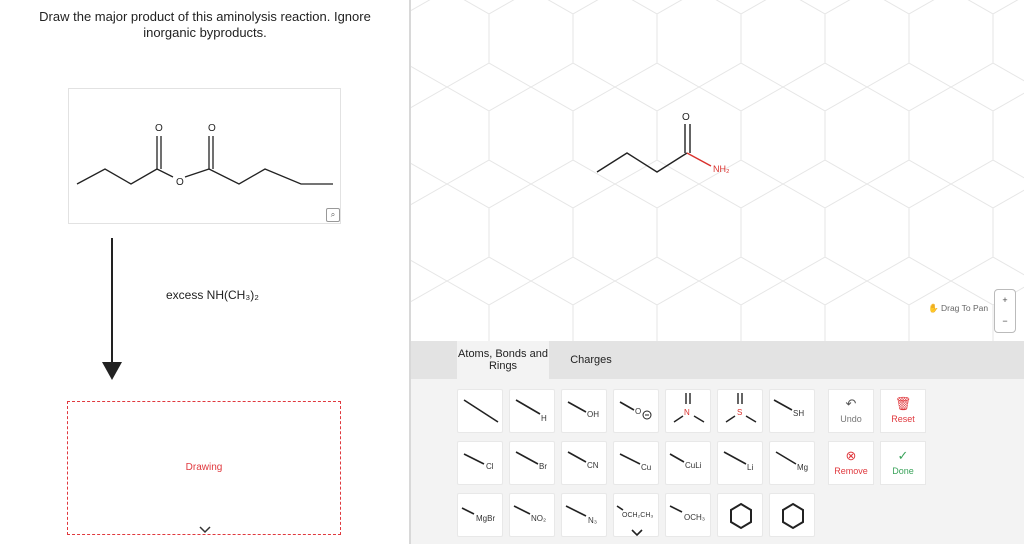  What do you see at coordinates (532, 411) in the screenshot?
I see `tool-hydrogen: H` at bounding box center [532, 411].